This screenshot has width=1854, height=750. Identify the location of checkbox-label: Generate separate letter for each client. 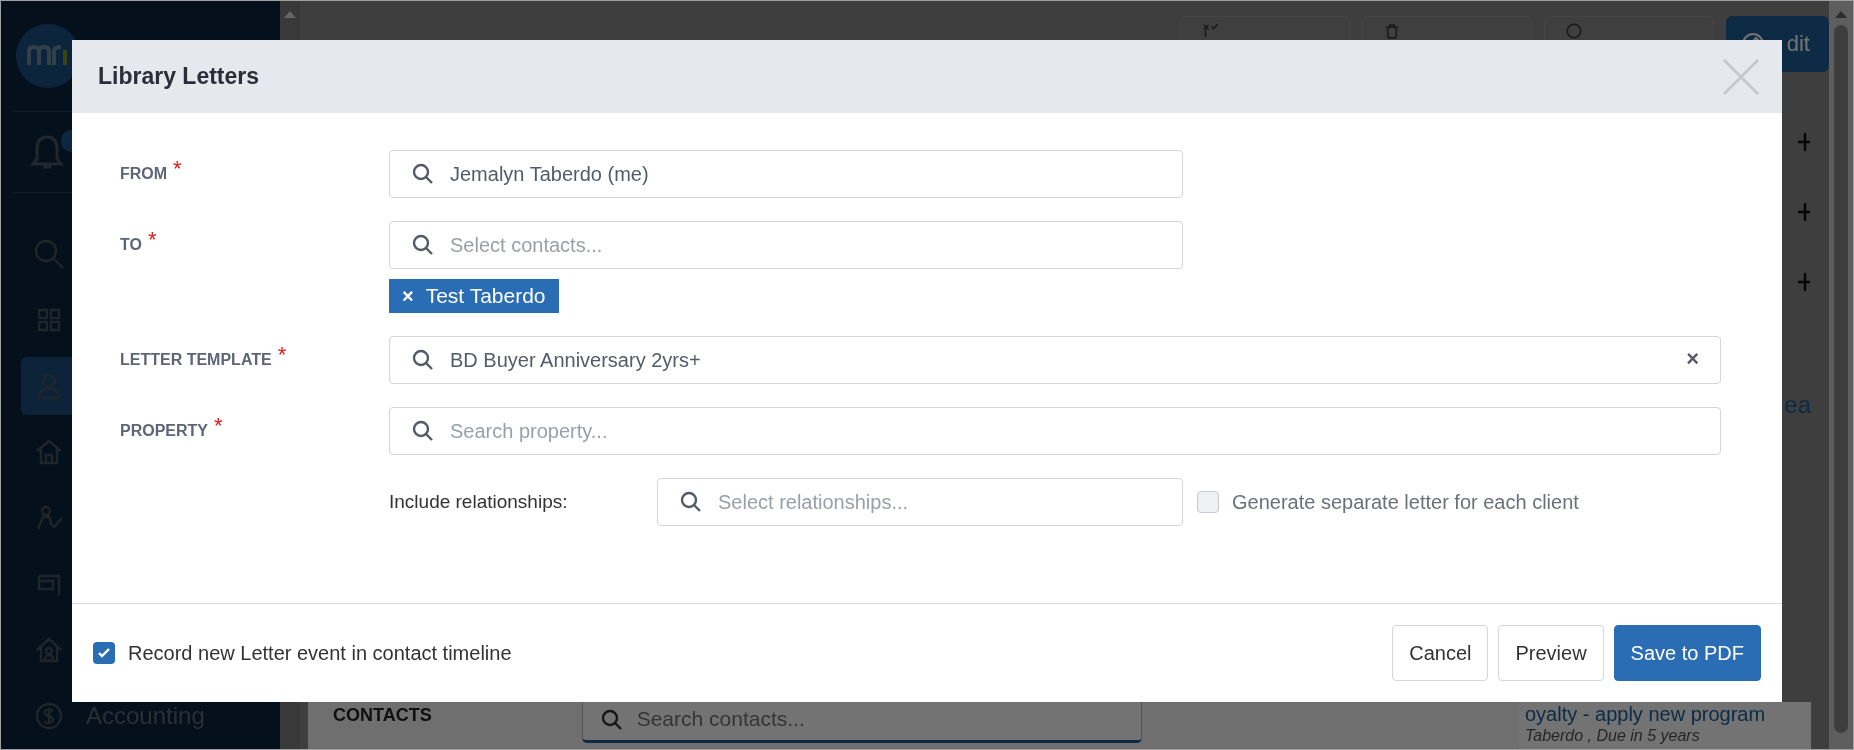
(1405, 502).